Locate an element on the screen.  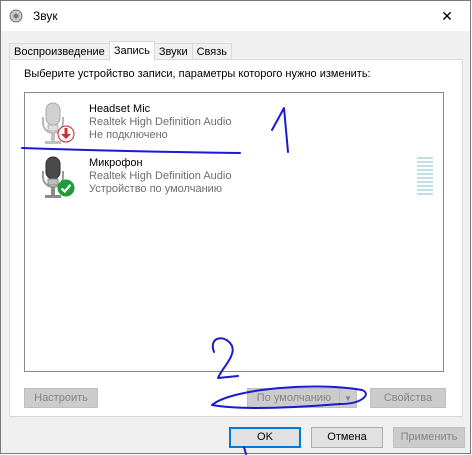
set-default-button: По умолчанию ▼ is located at coordinates (302, 398).